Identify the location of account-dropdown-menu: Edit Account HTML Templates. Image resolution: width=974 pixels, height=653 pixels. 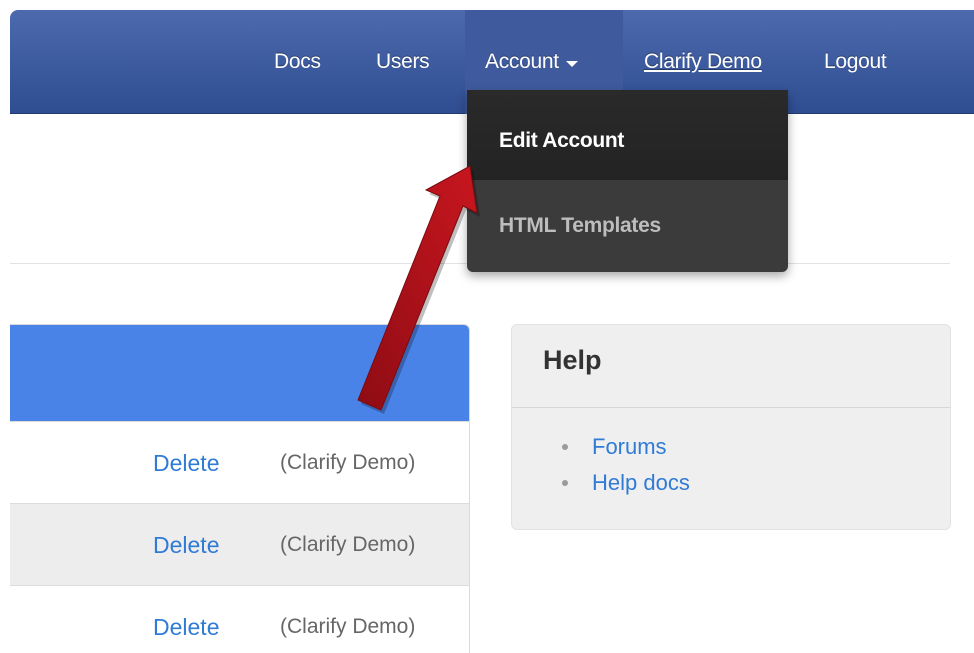
(627, 181).